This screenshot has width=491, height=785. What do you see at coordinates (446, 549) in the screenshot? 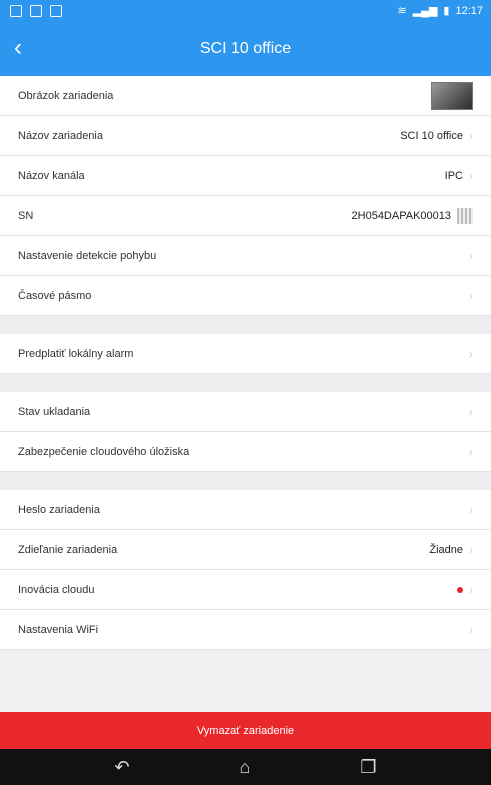
I see `row-value: Žiadne` at bounding box center [446, 549].